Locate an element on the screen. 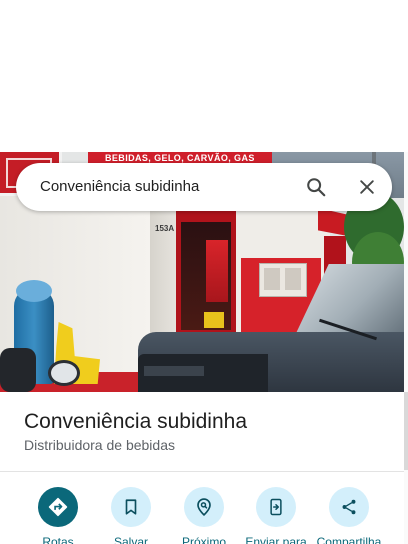  directions-button: Rotas is located at coordinates (58, 515).